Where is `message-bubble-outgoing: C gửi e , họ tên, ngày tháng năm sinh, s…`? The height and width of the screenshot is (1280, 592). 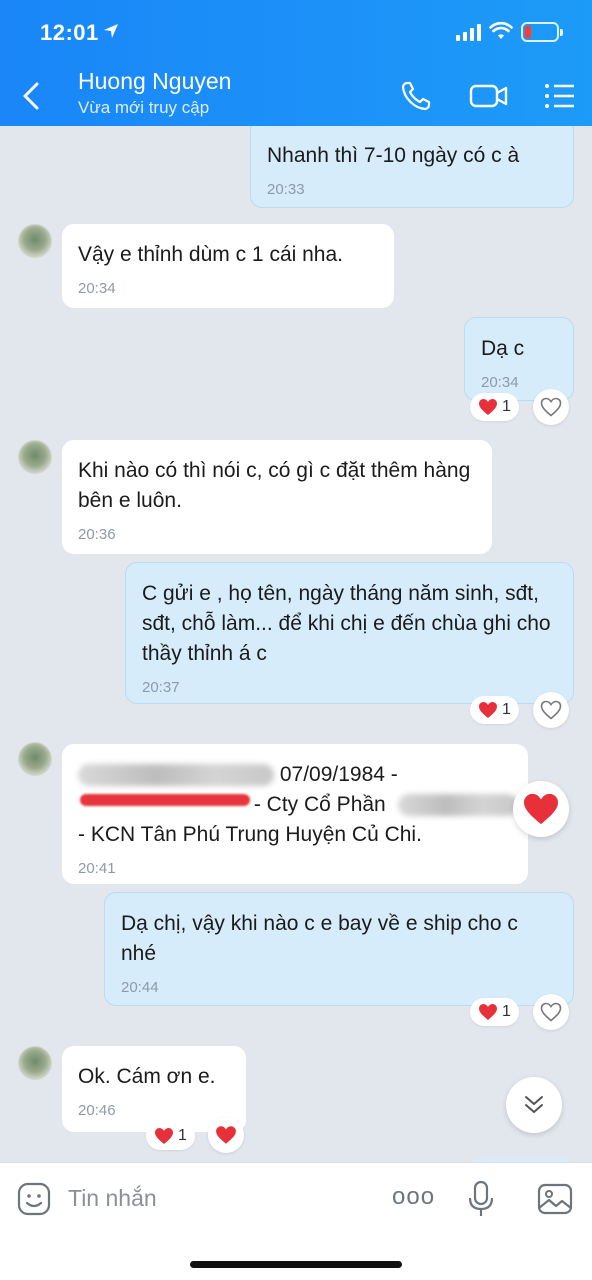 message-bubble-outgoing: C gửi e , họ tên, ngày tháng năm sinh, s… is located at coordinates (349, 633).